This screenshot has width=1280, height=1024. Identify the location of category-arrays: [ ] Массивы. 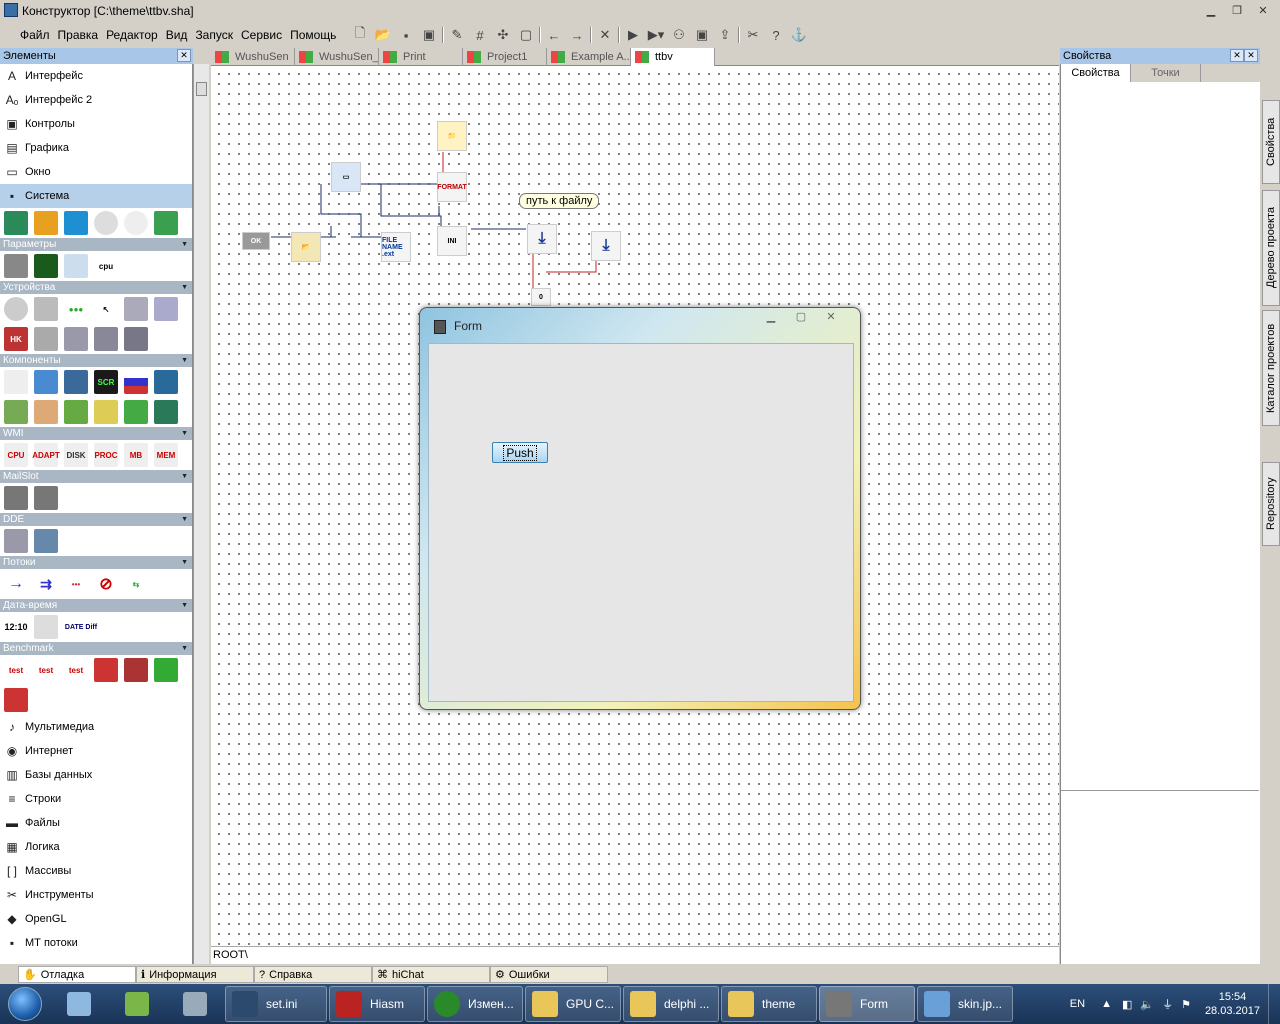
(96, 871).